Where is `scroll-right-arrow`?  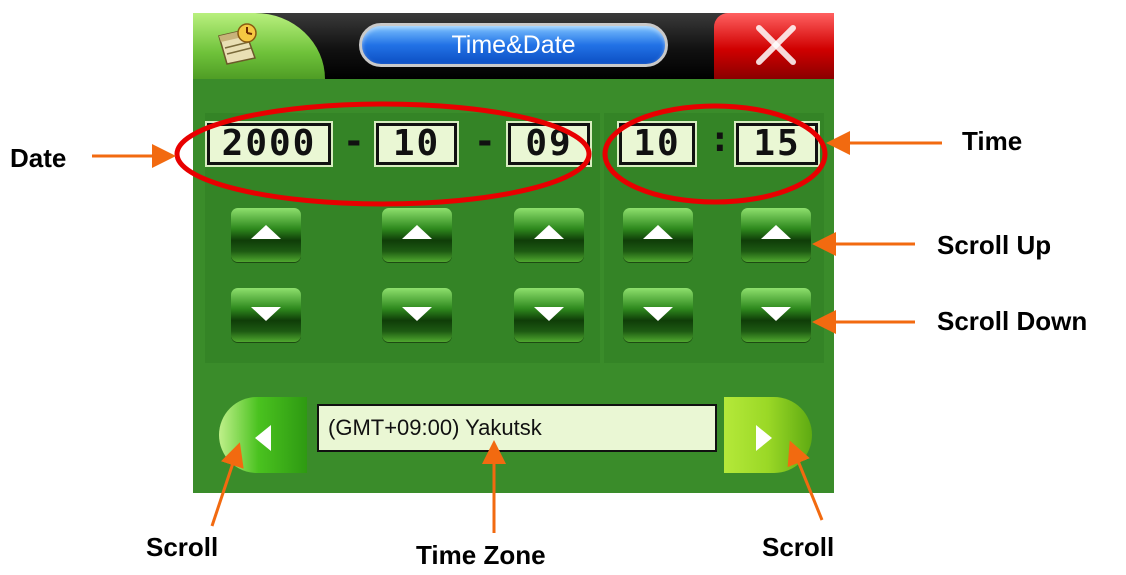
scroll-right-arrow is located at coordinates (805, 480).